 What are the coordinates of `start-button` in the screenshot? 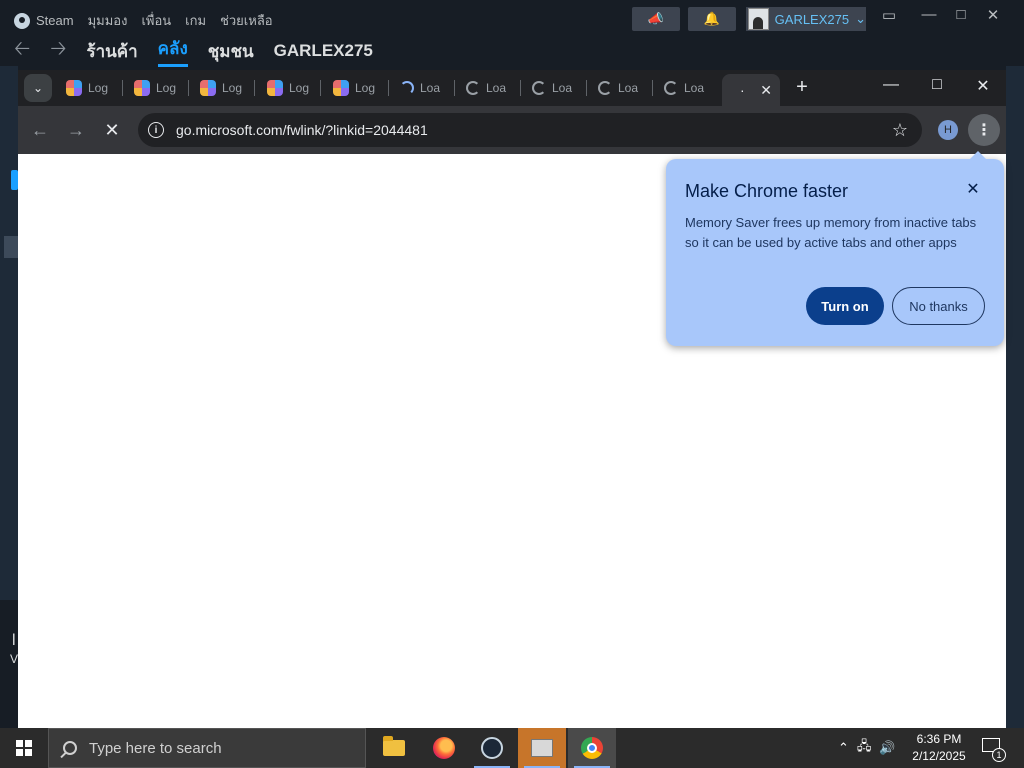 It's located at (24, 748).